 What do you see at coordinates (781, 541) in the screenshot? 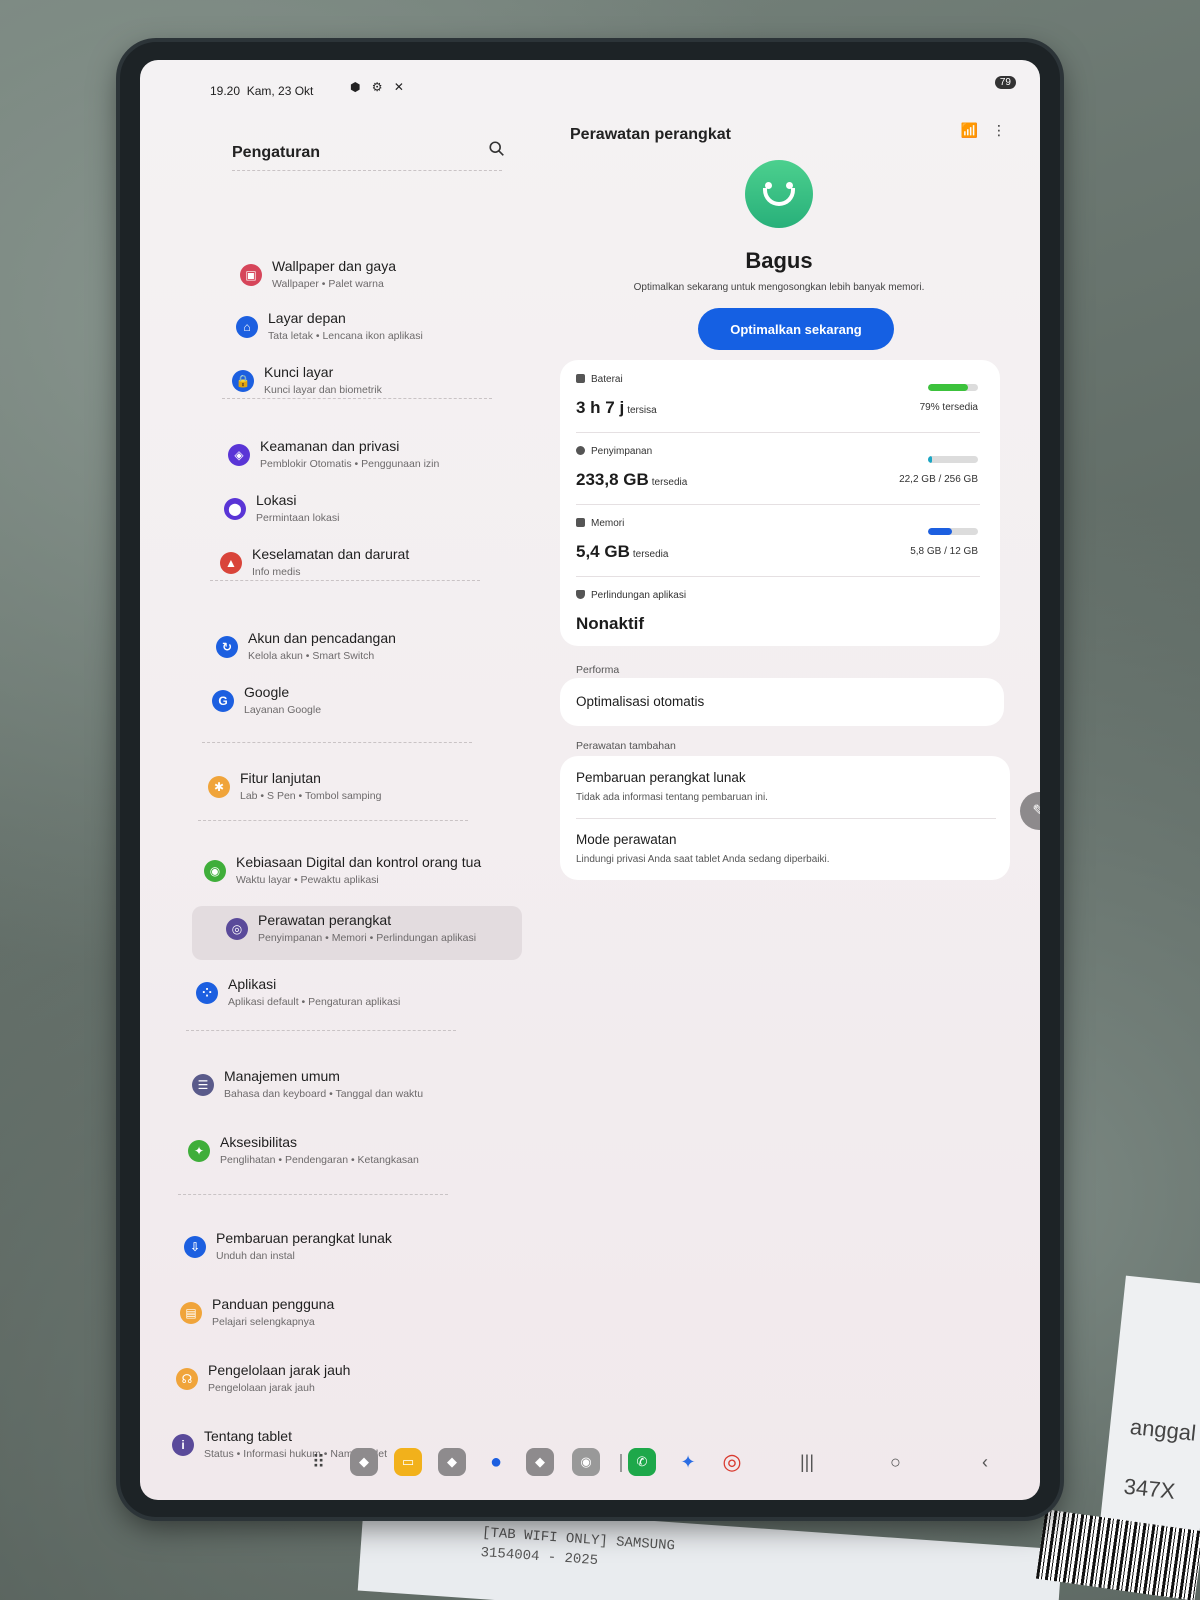
I see `memory-stat: Memori 5,4 GB tersedia 5,8 GB / 12 GB` at bounding box center [781, 541].